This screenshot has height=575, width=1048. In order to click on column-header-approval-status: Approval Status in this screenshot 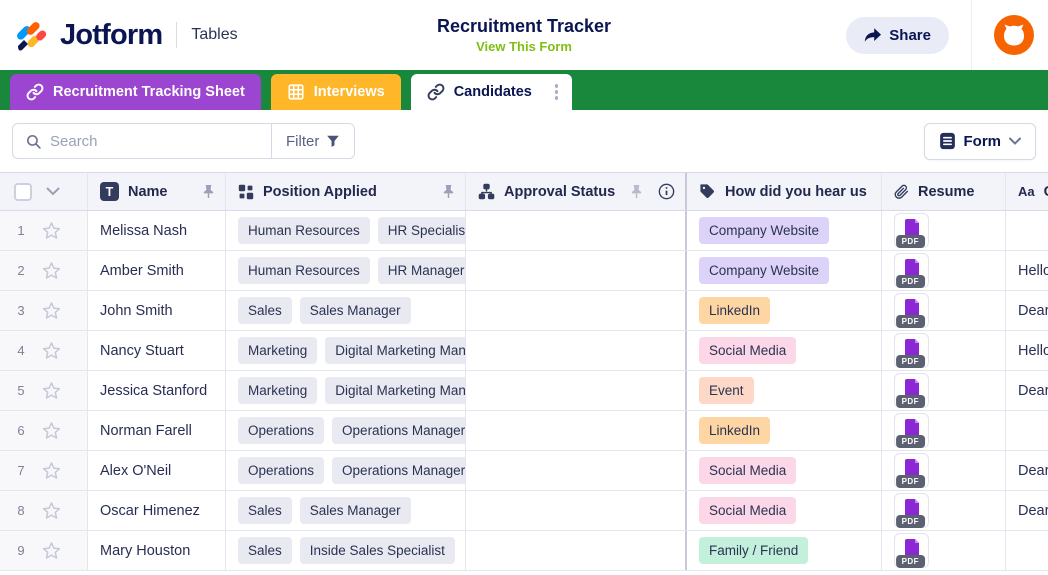, I will do `click(576, 191)`.